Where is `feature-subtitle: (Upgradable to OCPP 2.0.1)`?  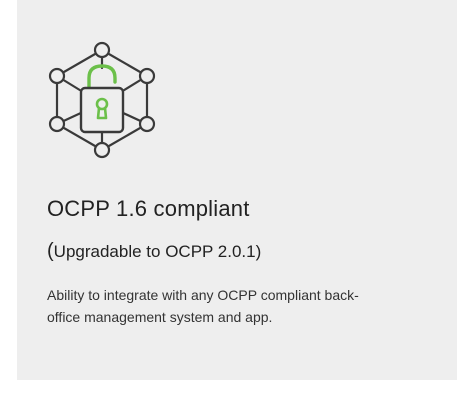
feature-subtitle: (Upgradable to OCPP 2.0.1) is located at coordinates (154, 251).